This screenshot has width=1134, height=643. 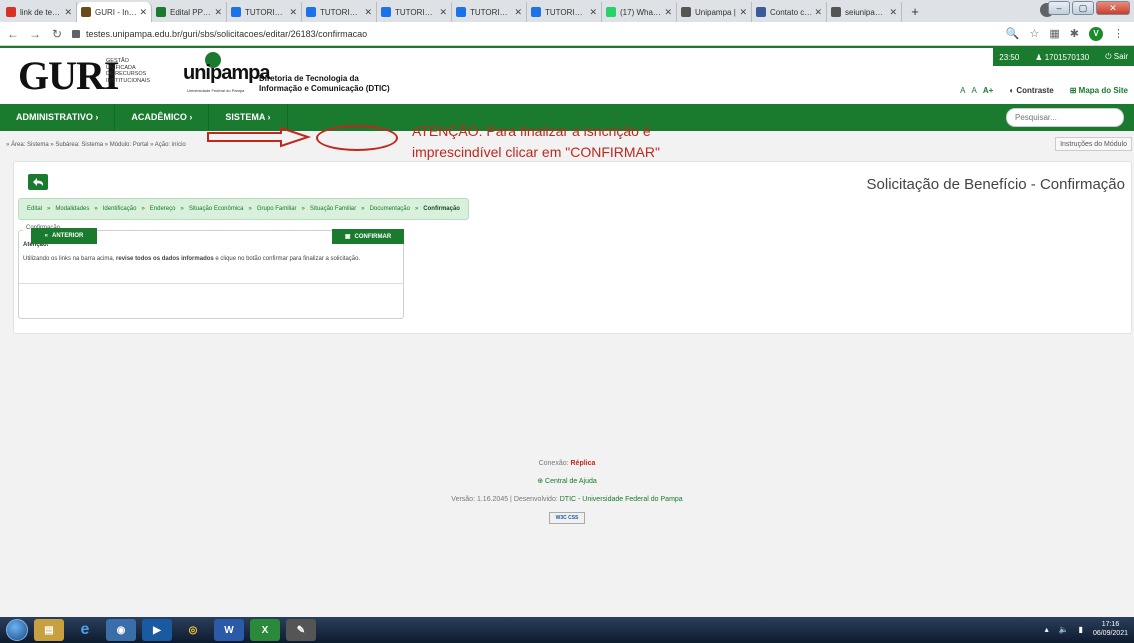 I want to click on contrast-button: ◐ Contraste, so click(x=1031, y=90).